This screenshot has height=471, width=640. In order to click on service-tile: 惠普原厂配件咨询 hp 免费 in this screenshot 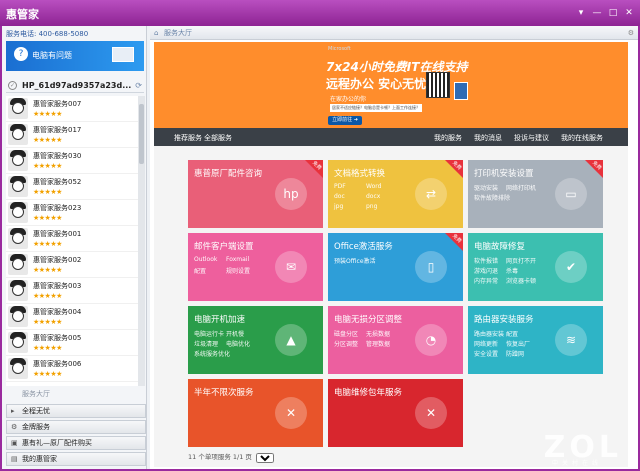, I will do `click(255, 194)`.